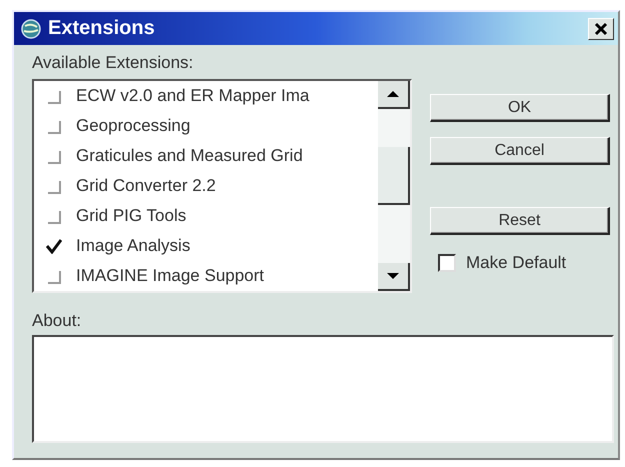  I want to click on up-arrow-icon, so click(393, 94).